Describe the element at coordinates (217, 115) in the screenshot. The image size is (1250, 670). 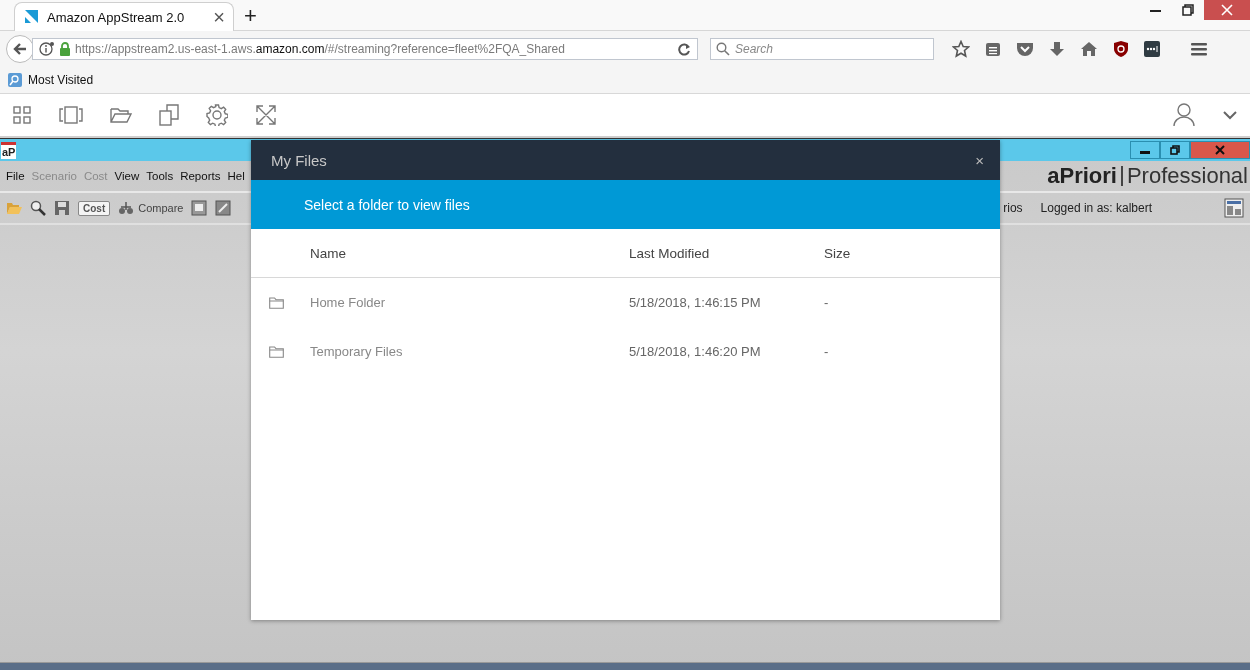
I see `settings-icon` at that location.